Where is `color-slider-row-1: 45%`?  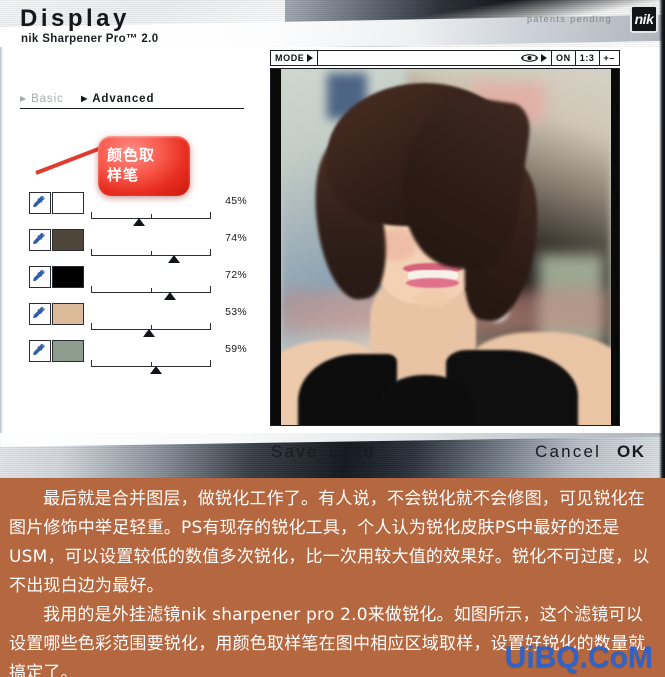 color-slider-row-1: 45% is located at coordinates (138, 210).